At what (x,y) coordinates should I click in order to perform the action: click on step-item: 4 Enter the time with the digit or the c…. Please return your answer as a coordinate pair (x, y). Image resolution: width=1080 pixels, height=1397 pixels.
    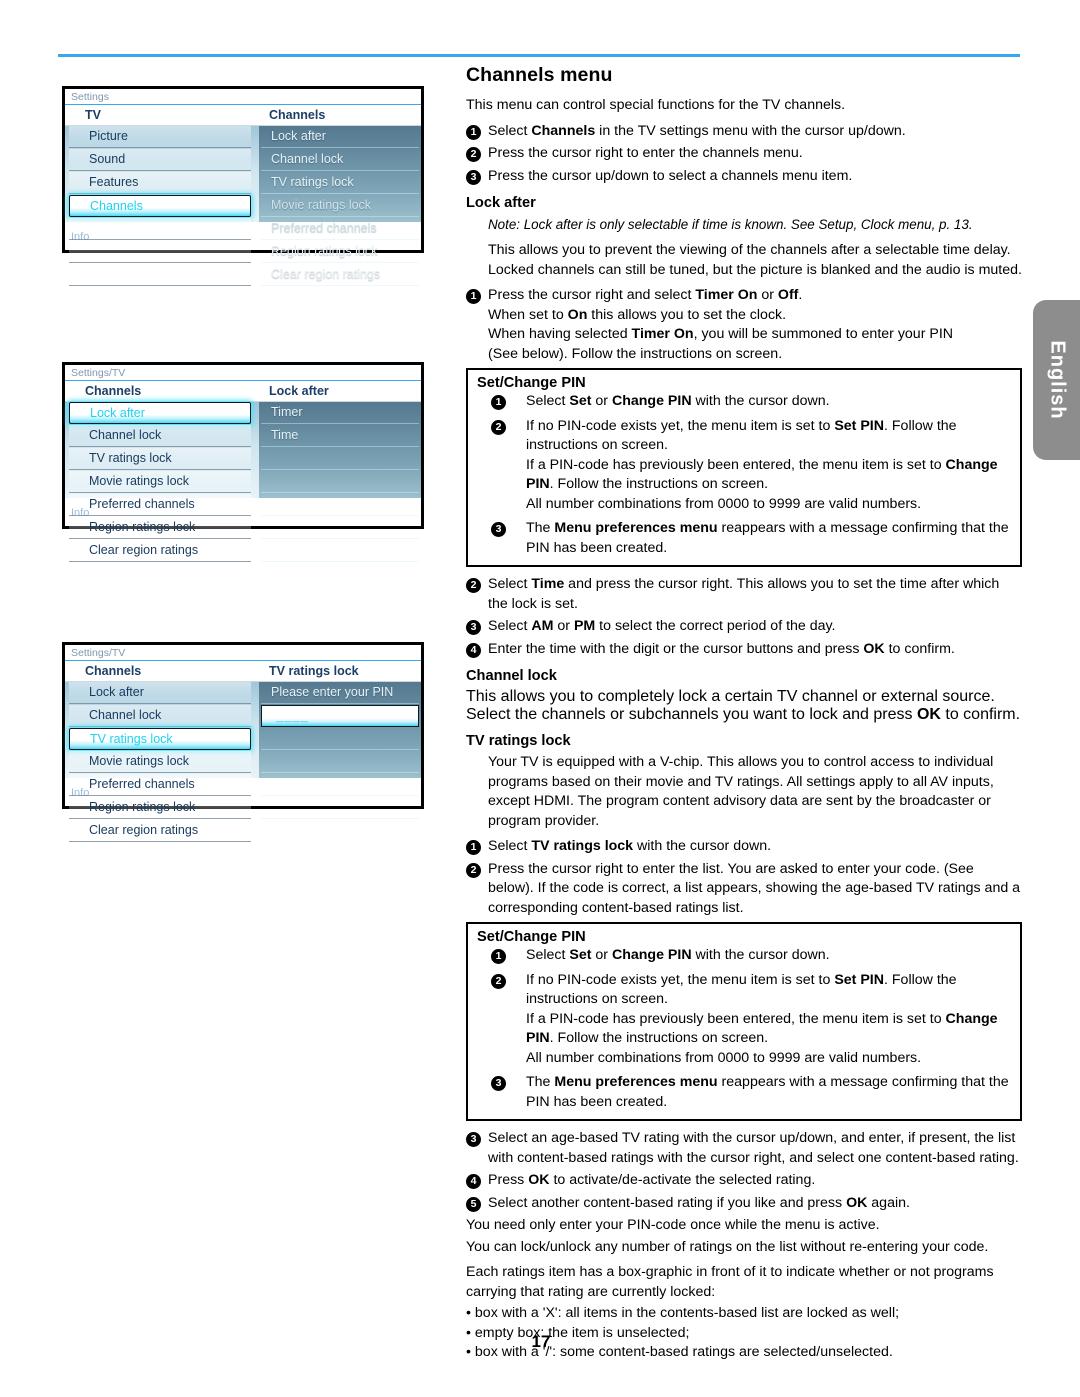
    Looking at the image, I should click on (744, 650).